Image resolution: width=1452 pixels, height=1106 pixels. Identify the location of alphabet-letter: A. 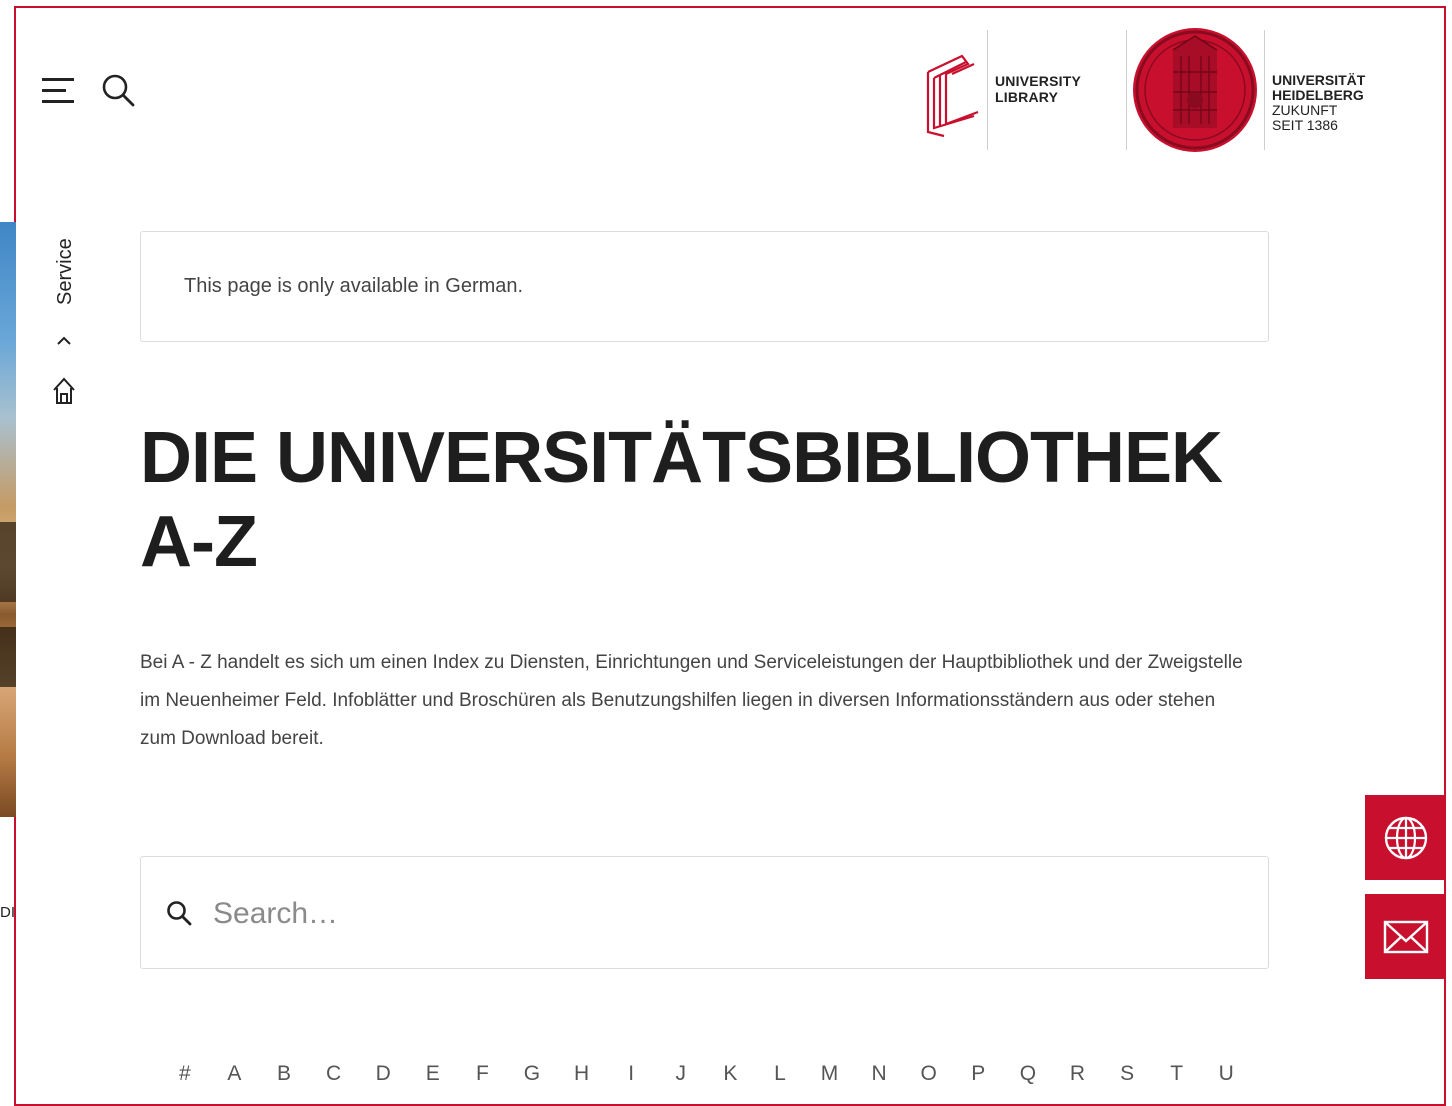
(235, 1074).